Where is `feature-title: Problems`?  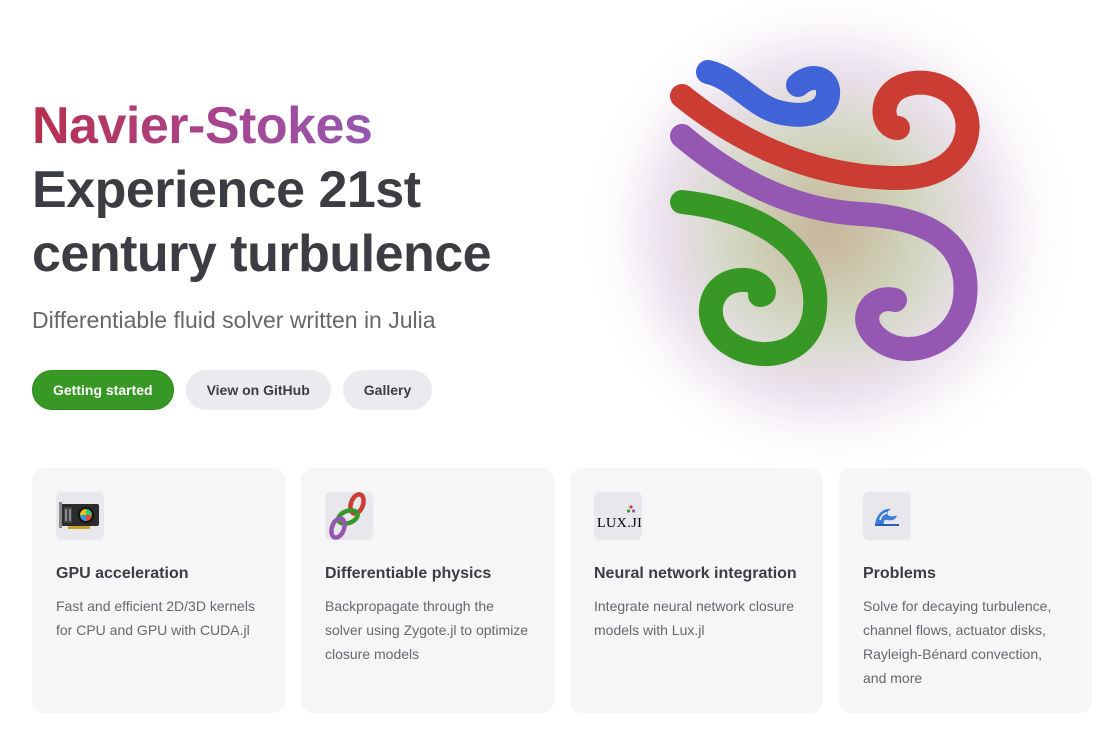
feature-title: Problems is located at coordinates (899, 573).